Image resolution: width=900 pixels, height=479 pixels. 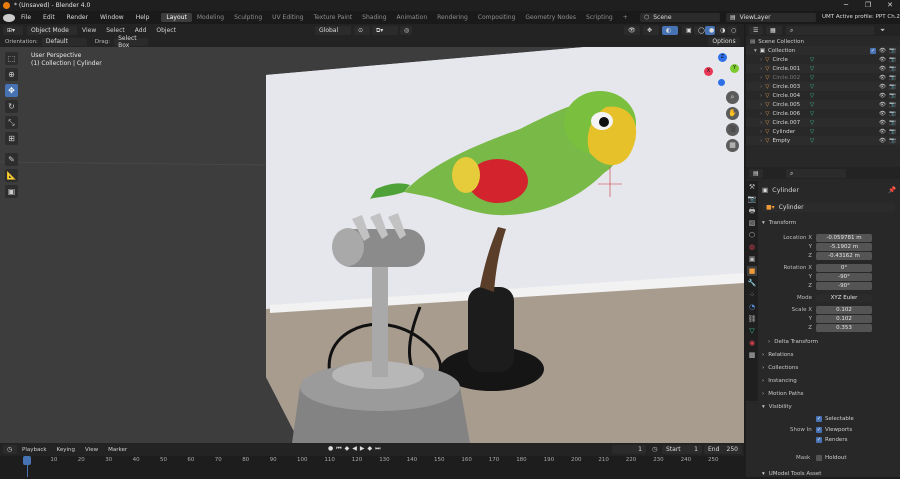 What do you see at coordinates (834, 342) in the screenshot?
I see `delta-transform-section: › Delta Transform` at bounding box center [834, 342].